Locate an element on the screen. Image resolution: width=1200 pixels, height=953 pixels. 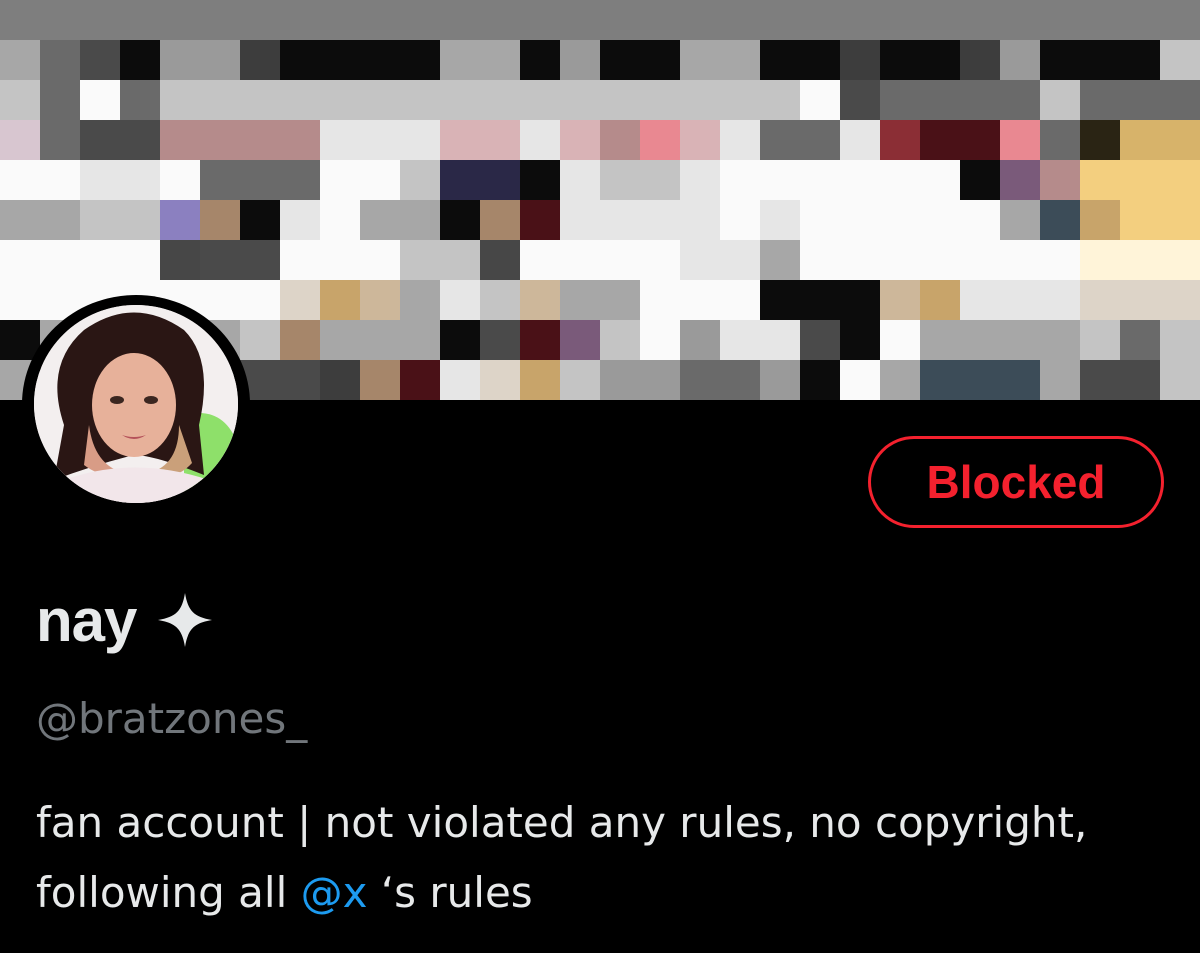
avatar-ring is located at coordinates (136, 404).